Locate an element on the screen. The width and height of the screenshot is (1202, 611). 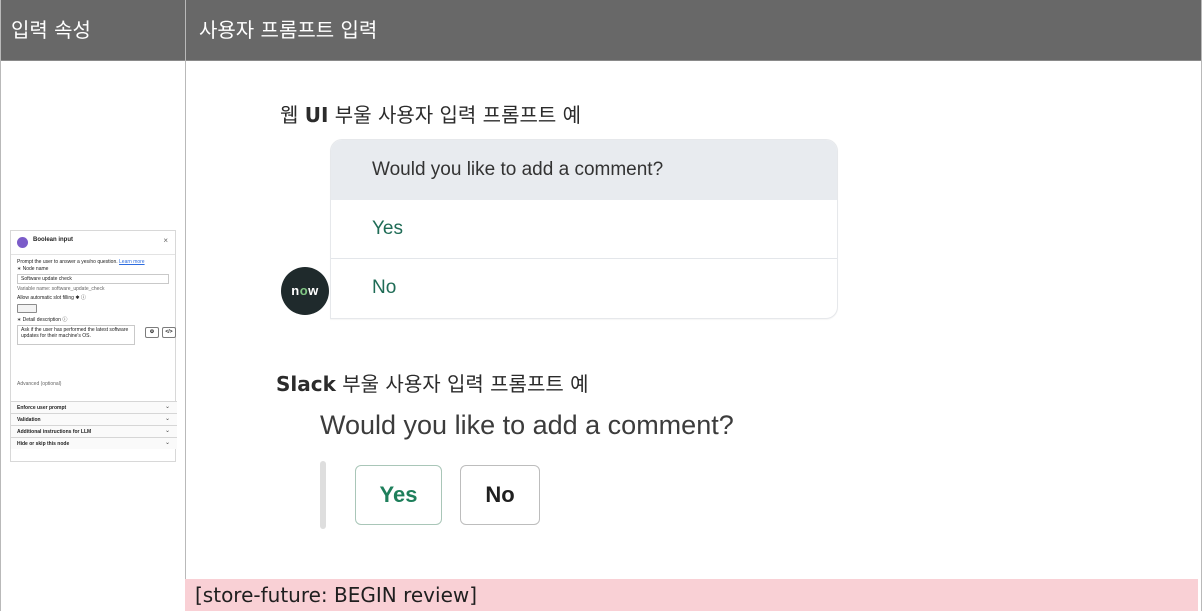
web-heading-prefix: 웹 is located at coordinates (292, 115).